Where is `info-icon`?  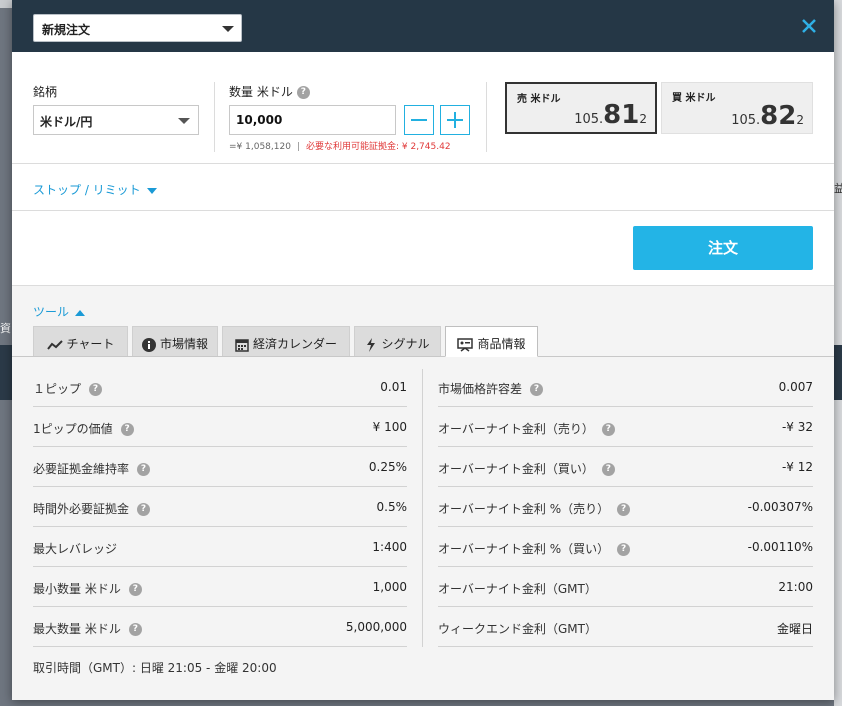 info-icon is located at coordinates (148, 344).